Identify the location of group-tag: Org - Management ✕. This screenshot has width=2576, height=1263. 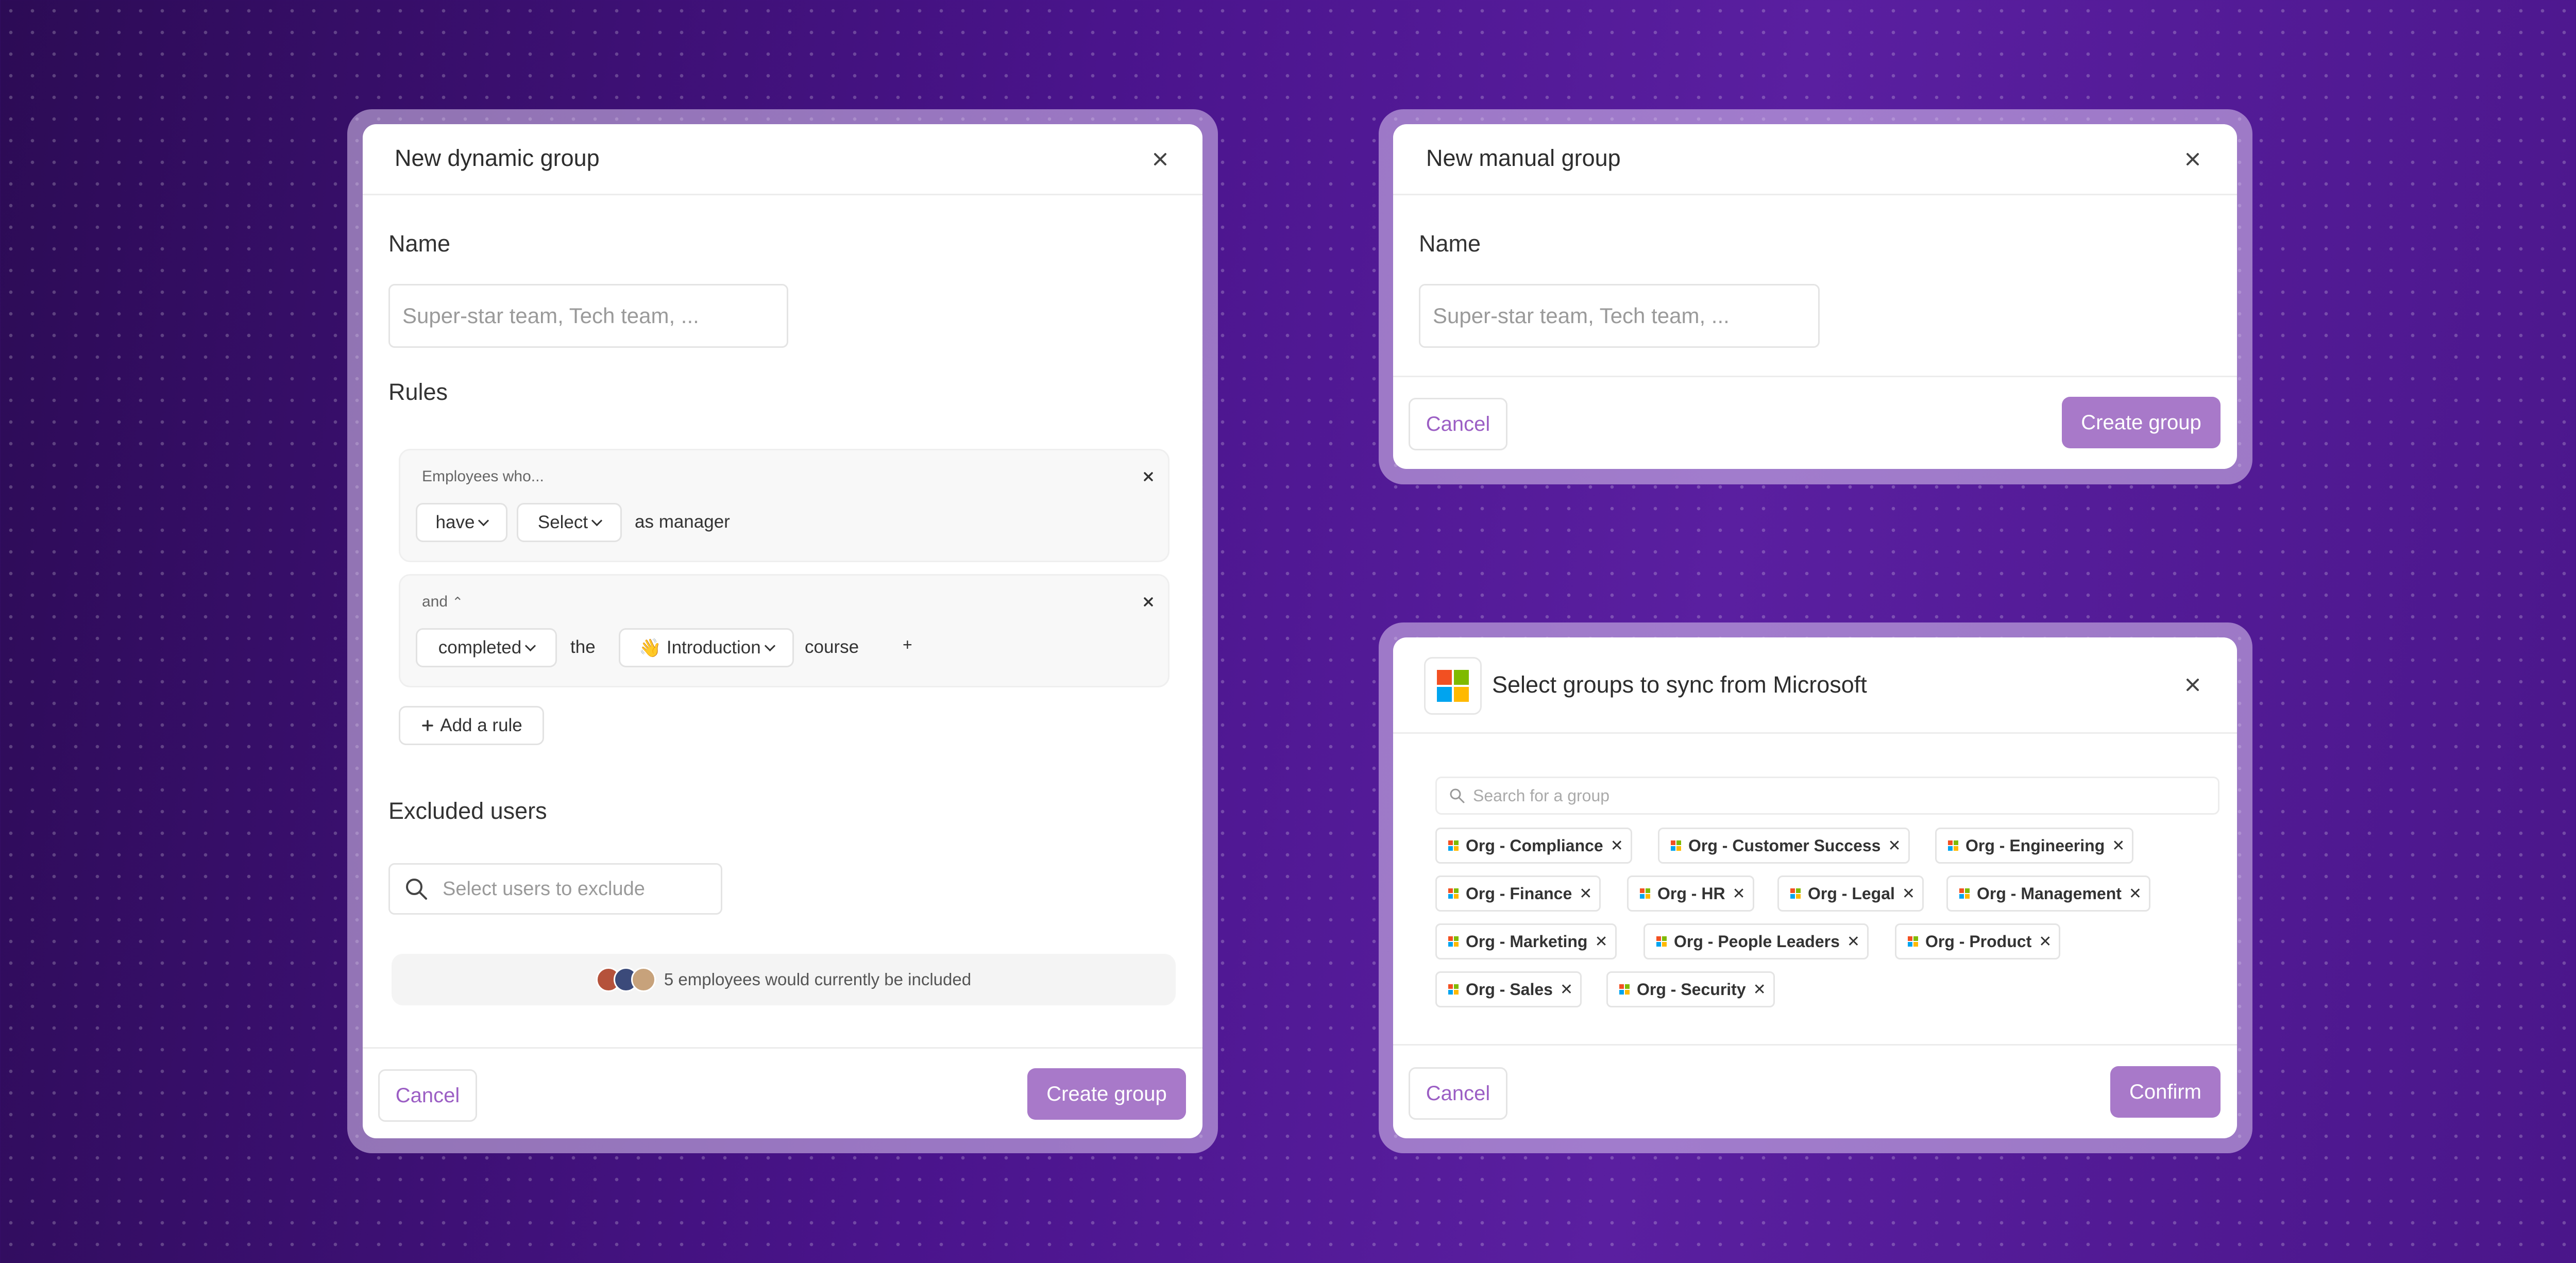
(2048, 893).